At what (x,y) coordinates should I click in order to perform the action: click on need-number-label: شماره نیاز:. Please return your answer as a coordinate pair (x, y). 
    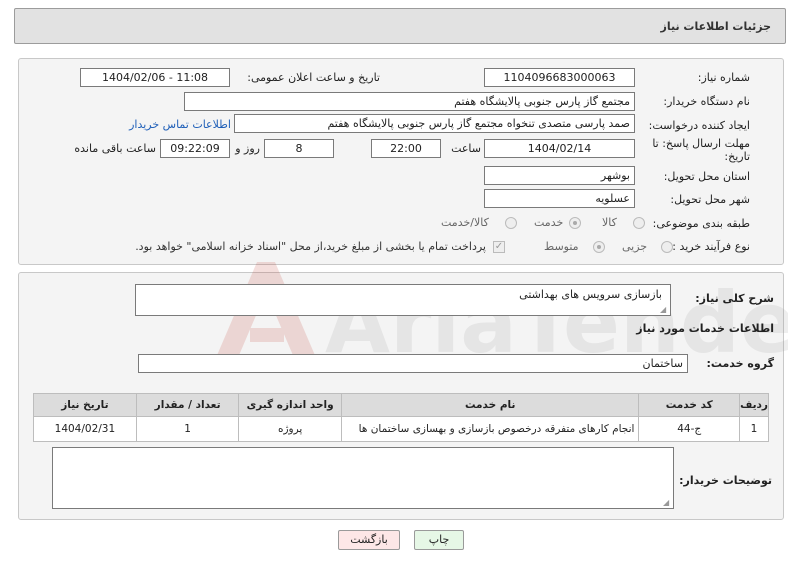
    Looking at the image, I should click on (723, 77).